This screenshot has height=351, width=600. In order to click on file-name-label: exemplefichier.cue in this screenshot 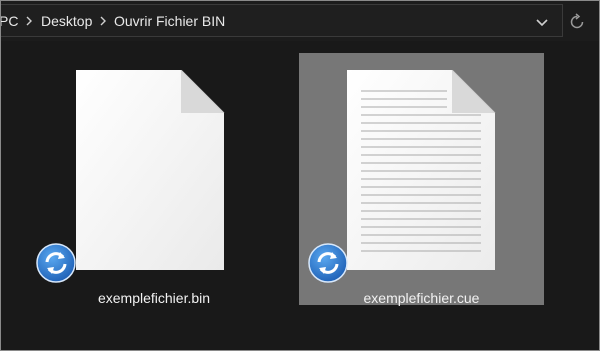, I will do `click(421, 298)`.